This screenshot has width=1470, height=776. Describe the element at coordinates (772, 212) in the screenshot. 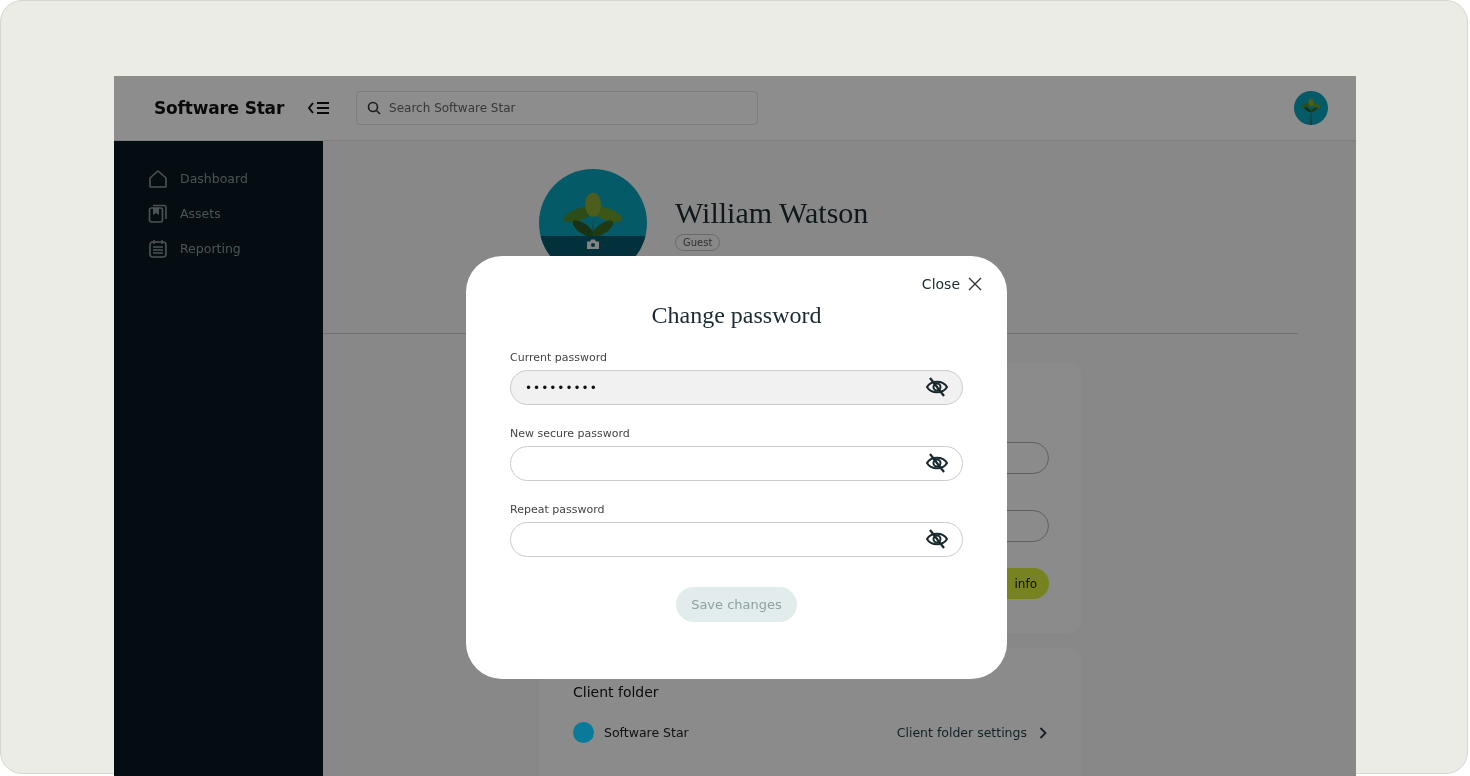

I see `user-name: William Watson` at that location.